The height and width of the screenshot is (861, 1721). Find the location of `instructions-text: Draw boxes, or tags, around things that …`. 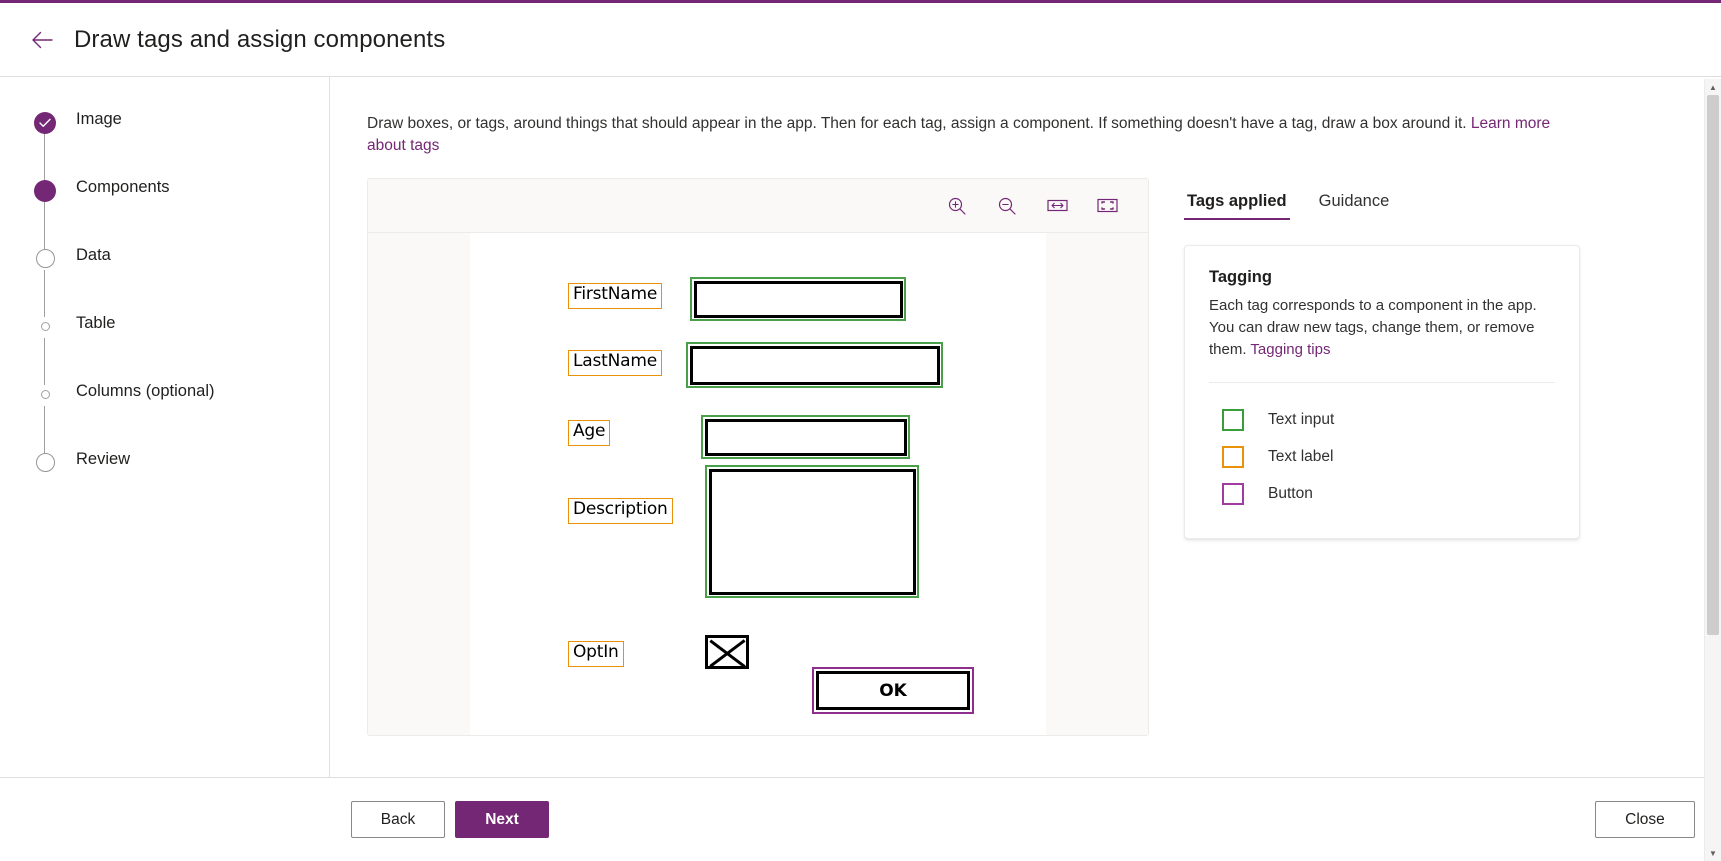

instructions-text: Draw boxes, or tags, around things that … is located at coordinates (919, 123).